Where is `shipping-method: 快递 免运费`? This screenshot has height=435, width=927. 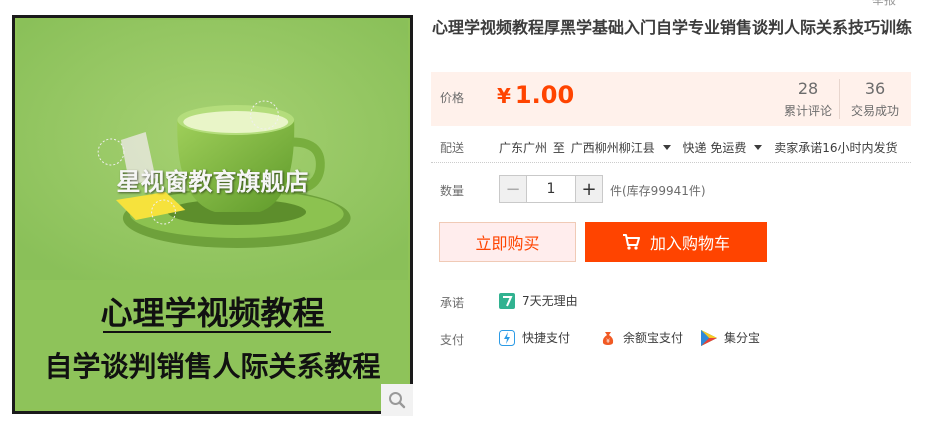
shipping-method: 快递 免运费 is located at coordinates (715, 148).